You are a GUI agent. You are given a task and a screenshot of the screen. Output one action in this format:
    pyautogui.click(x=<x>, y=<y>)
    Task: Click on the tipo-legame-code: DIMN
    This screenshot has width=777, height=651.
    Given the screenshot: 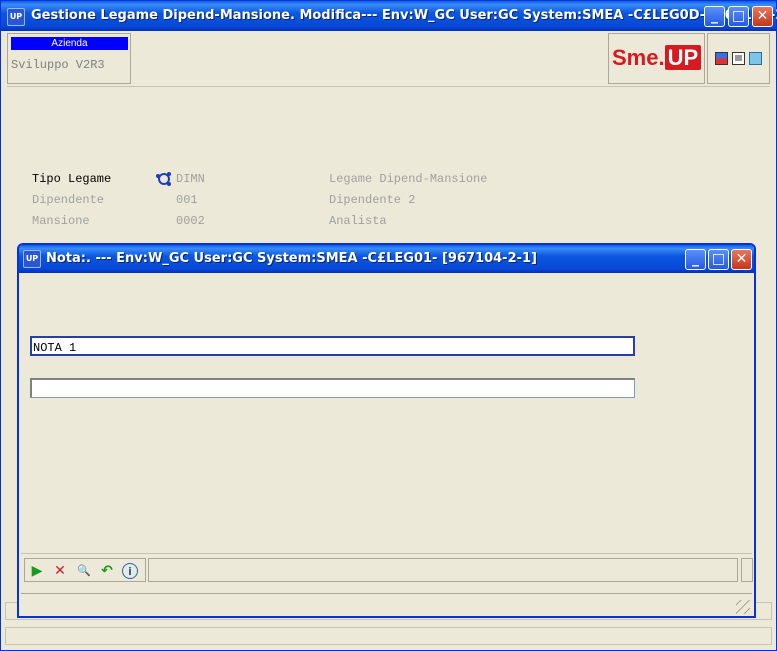 What is the action you would take?
    pyautogui.click(x=190, y=179)
    